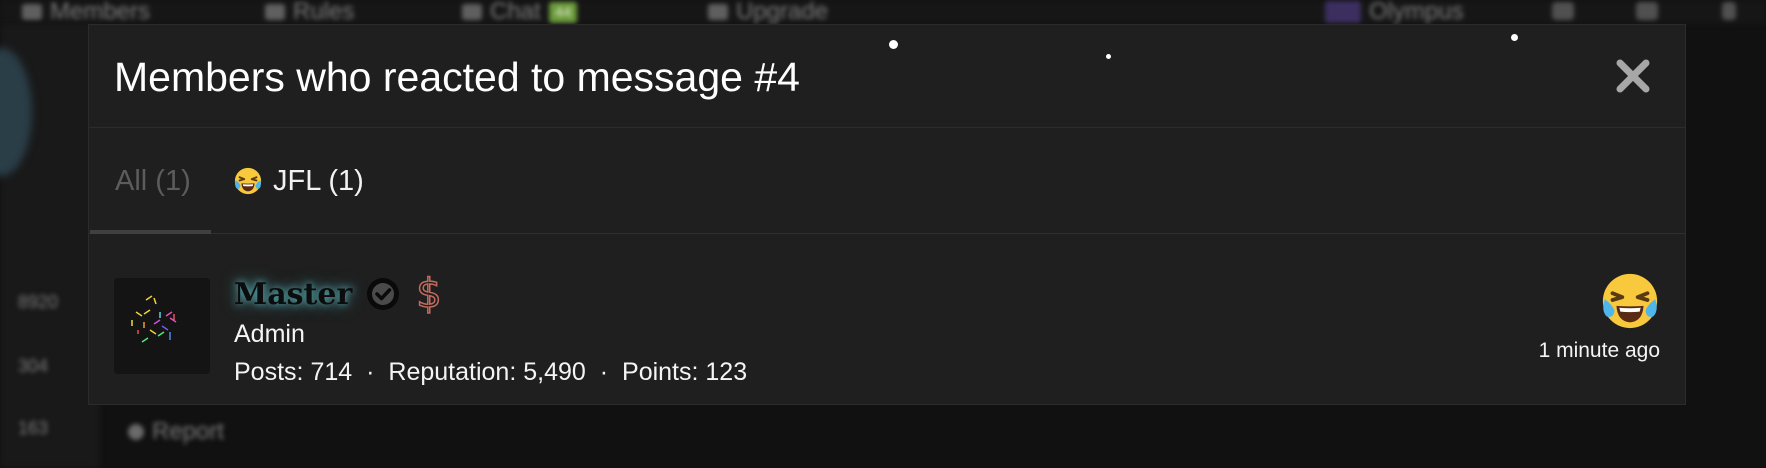 The image size is (1766, 468). I want to click on member-name: Master, so click(293, 294).